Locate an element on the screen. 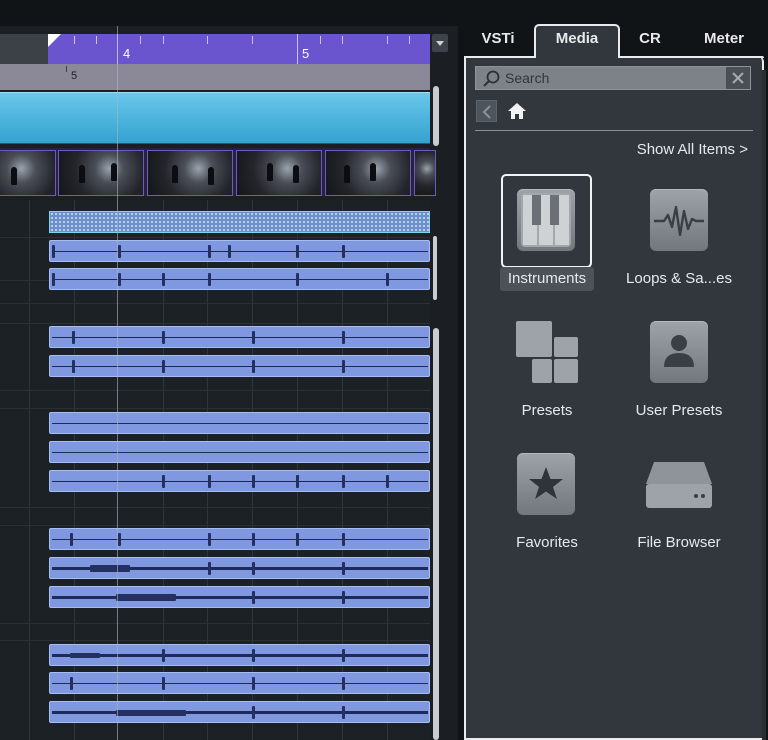 The width and height of the screenshot is (768, 740). panel-scrollbar is located at coordinates (764, 405).